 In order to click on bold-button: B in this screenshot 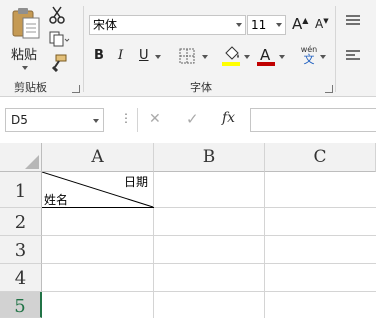, I will do `click(99, 55)`.